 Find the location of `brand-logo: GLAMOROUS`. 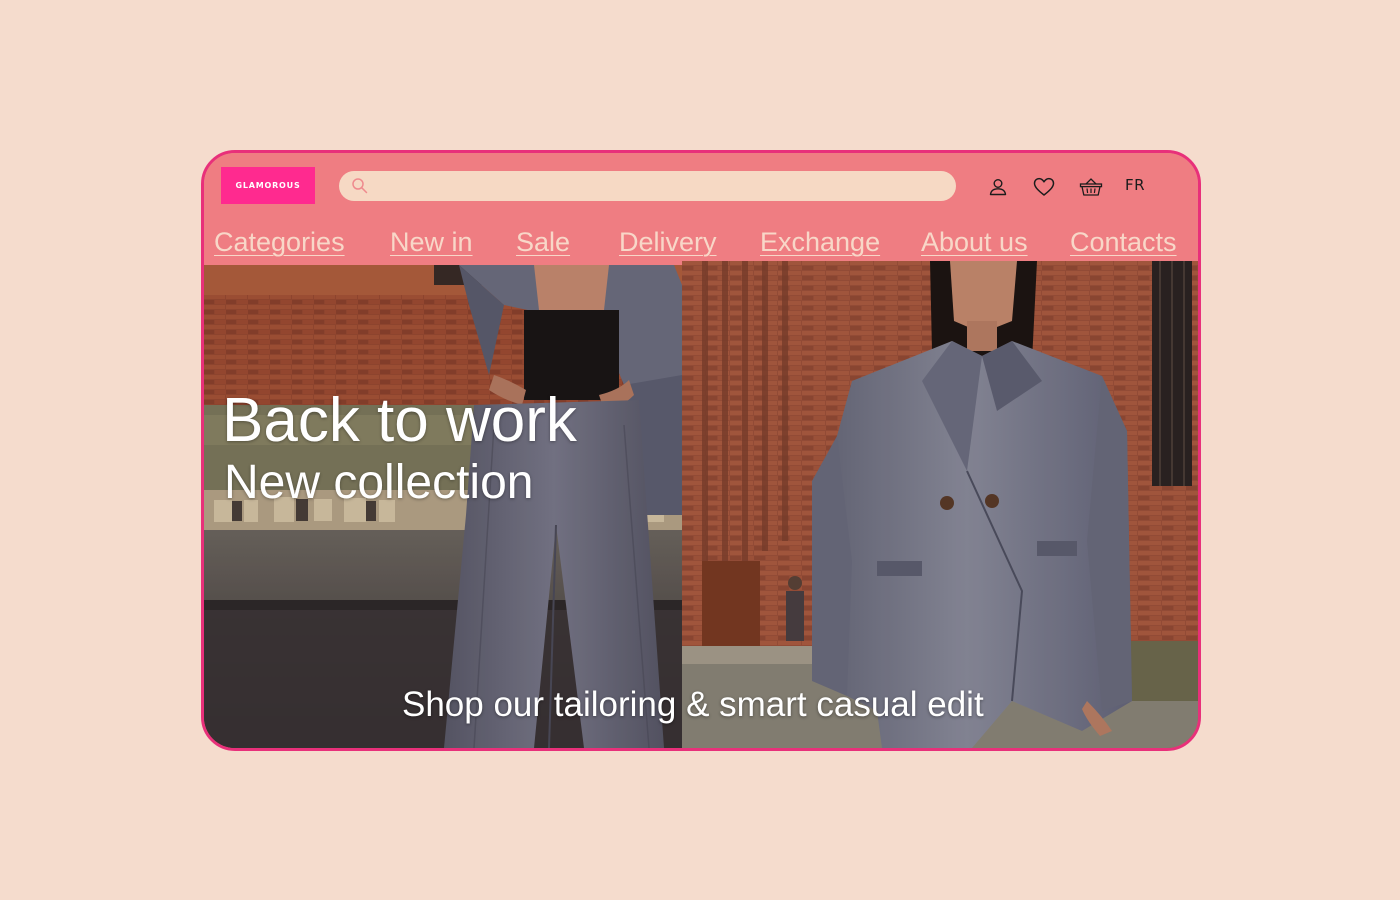

brand-logo: GLAMOROUS is located at coordinates (268, 185).